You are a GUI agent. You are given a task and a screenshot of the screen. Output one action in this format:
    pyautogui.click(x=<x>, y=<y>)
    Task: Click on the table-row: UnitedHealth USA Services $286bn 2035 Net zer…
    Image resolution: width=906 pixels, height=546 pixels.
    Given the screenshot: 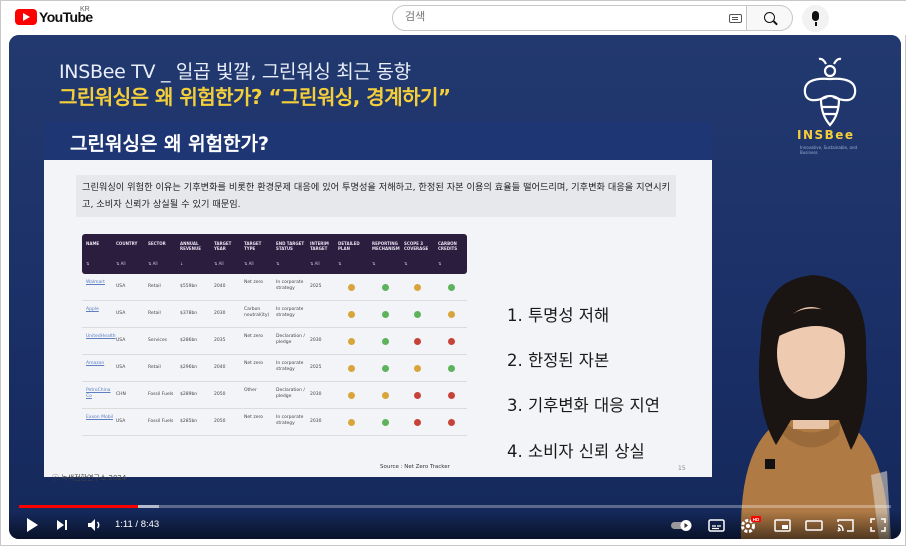 What is the action you would take?
    pyautogui.click(x=274, y=341)
    